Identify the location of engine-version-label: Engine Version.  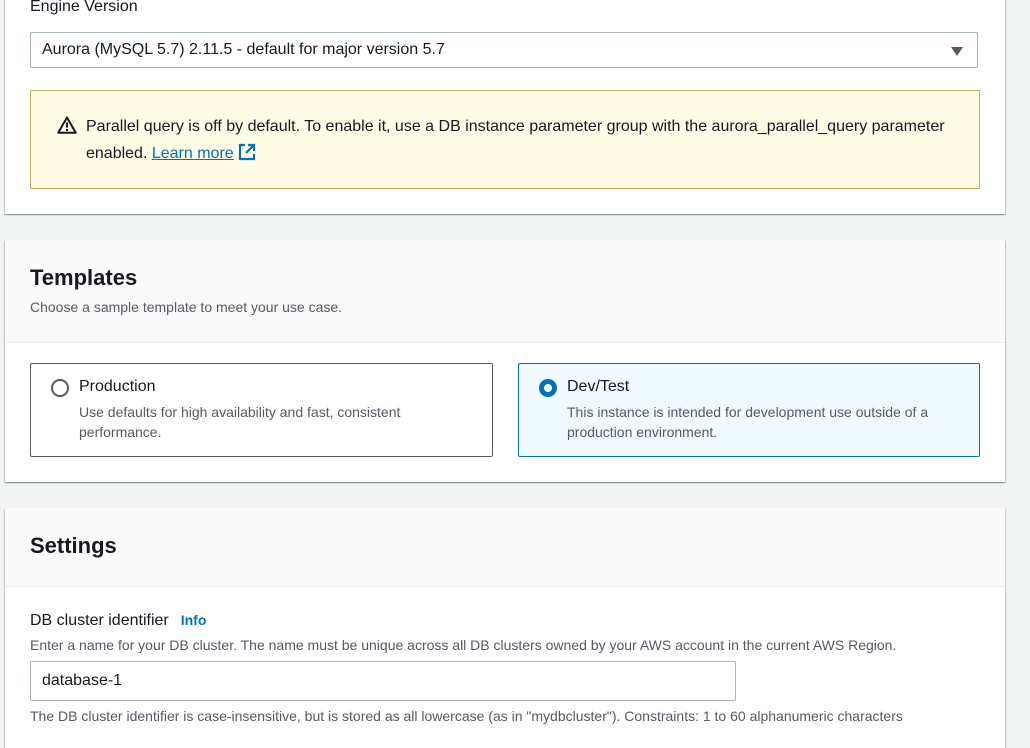
(84, 7).